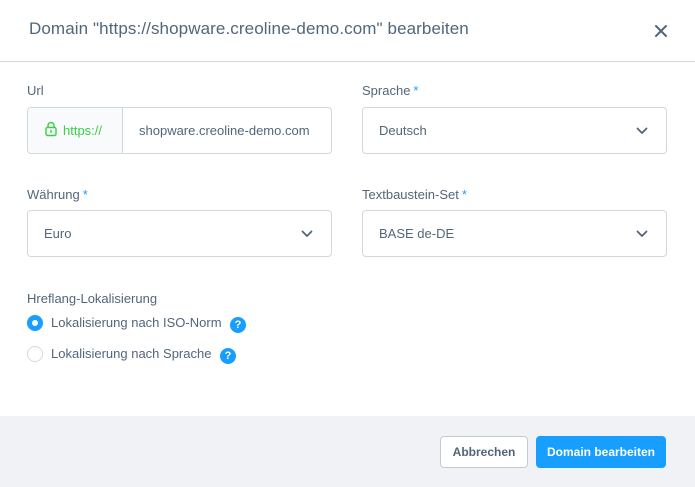 The image size is (695, 487). I want to click on lock-icon, so click(51, 129).